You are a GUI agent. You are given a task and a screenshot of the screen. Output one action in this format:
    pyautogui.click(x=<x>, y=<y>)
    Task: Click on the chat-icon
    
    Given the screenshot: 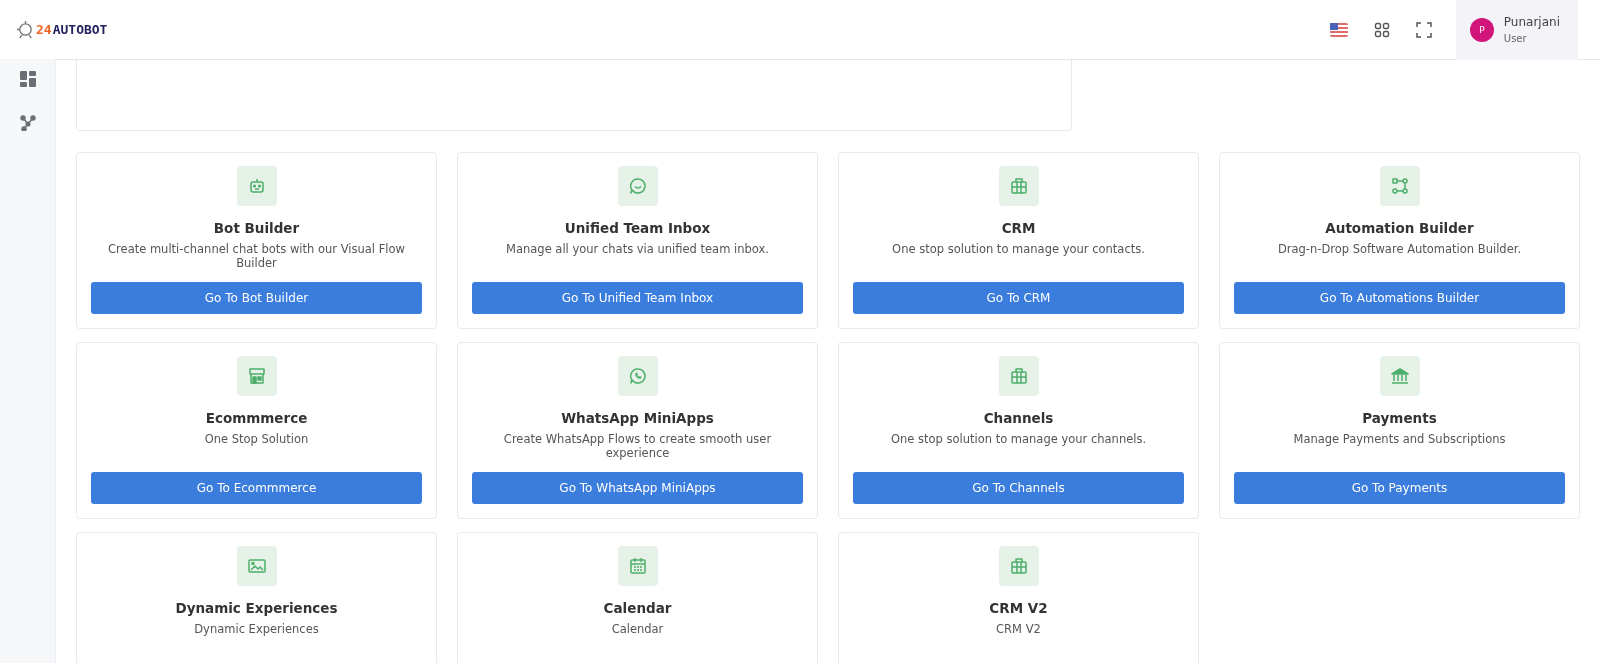 What is the action you would take?
    pyautogui.click(x=637, y=186)
    